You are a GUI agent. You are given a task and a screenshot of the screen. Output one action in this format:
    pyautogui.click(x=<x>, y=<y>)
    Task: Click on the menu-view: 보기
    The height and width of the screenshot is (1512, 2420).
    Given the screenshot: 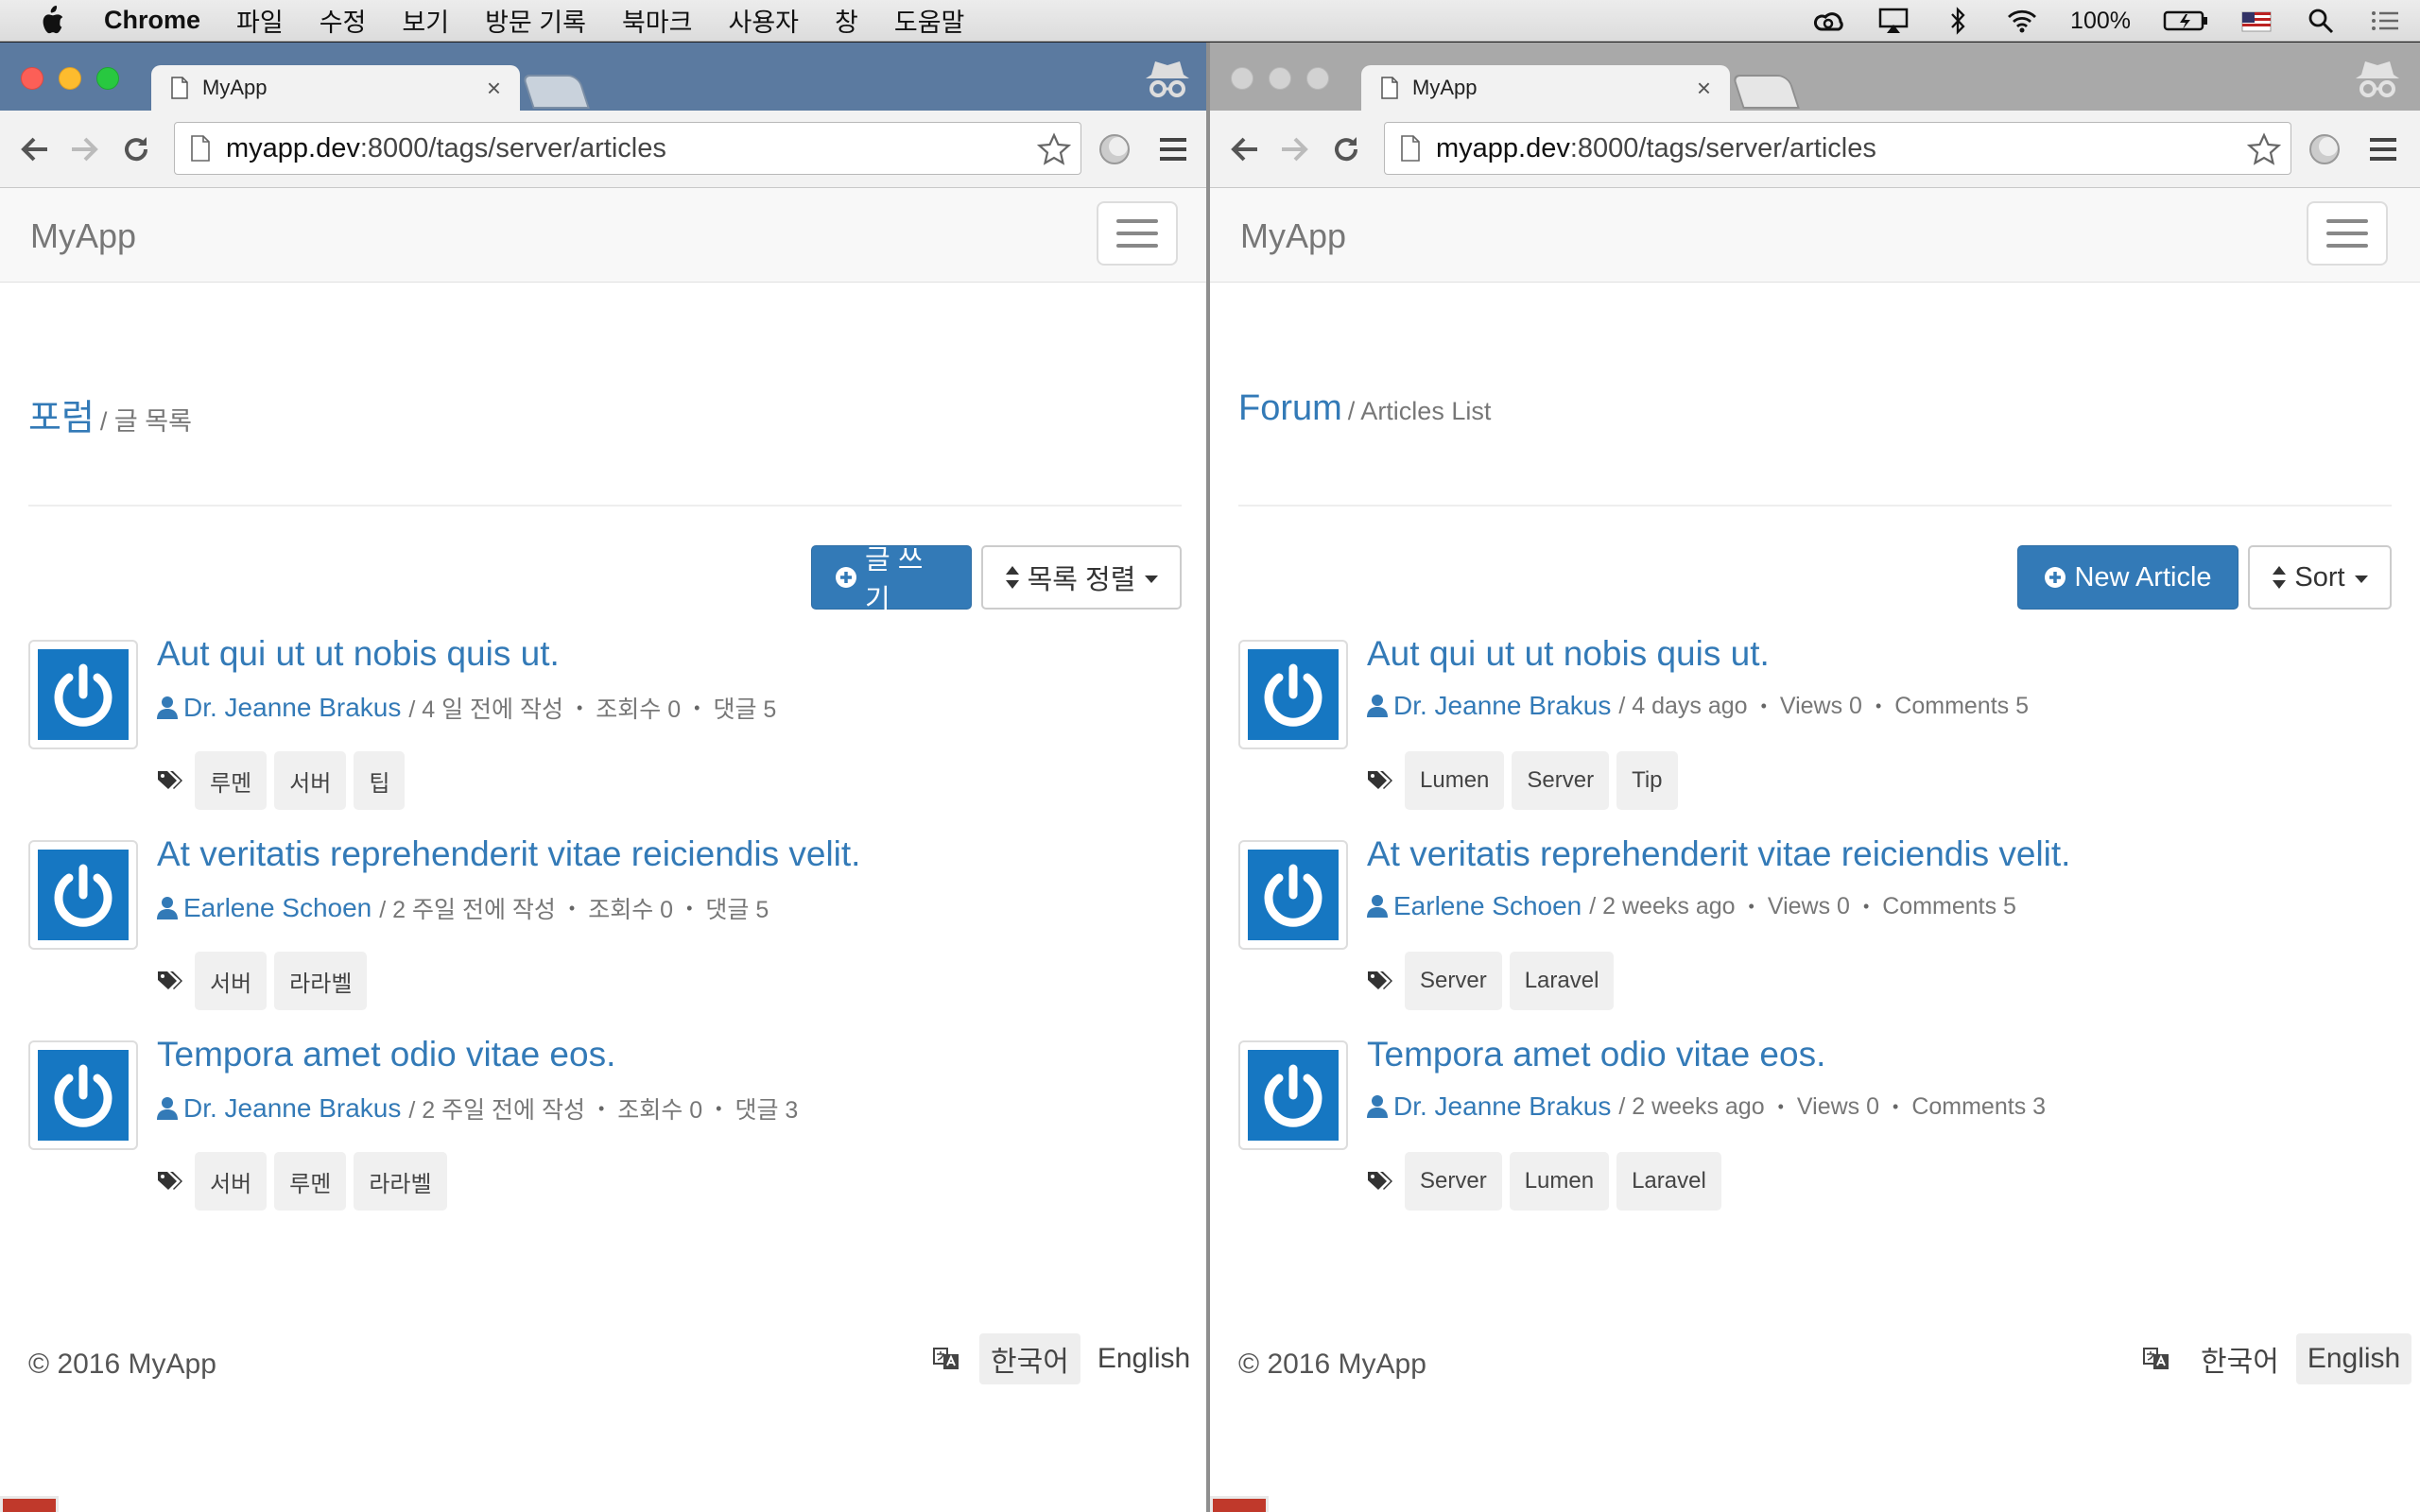 What is the action you would take?
    pyautogui.click(x=425, y=20)
    